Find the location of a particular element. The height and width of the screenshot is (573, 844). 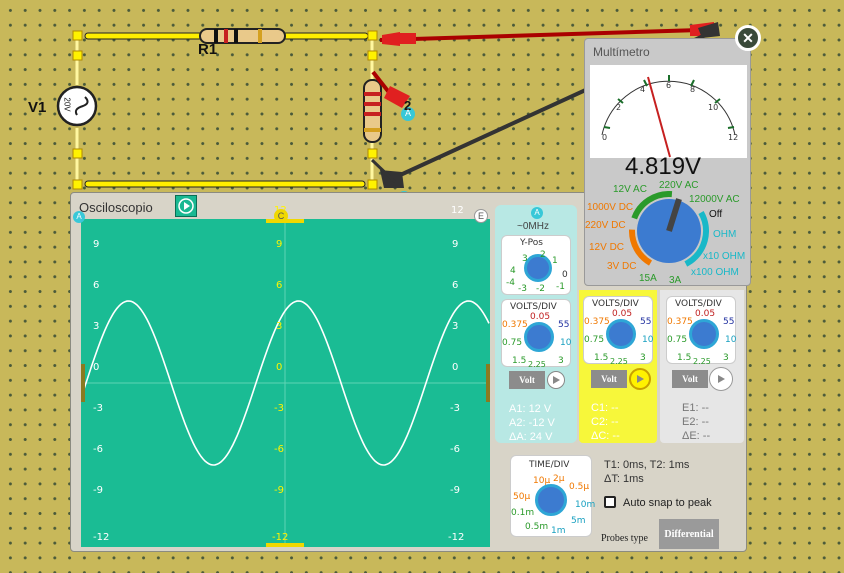

time-delta: ΔT: 1ms is located at coordinates (624, 479).